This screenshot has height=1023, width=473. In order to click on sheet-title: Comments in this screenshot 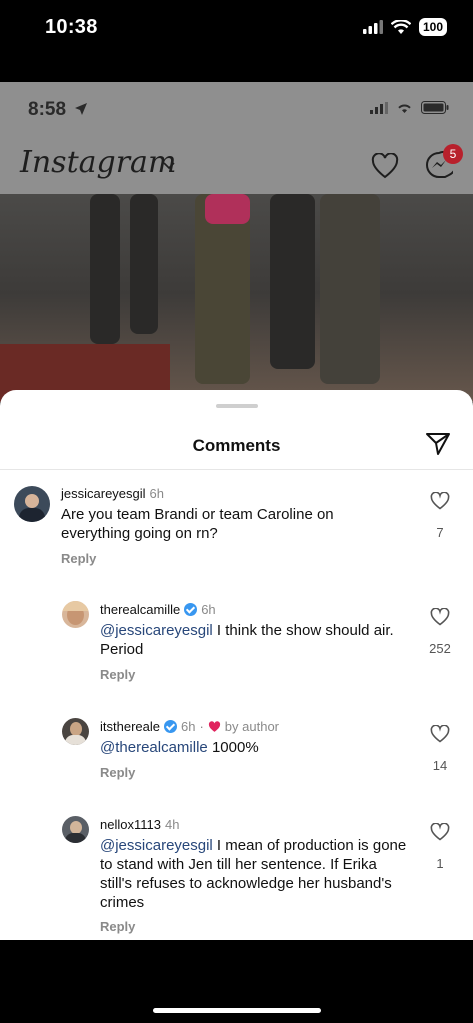, I will do `click(236, 445)`.